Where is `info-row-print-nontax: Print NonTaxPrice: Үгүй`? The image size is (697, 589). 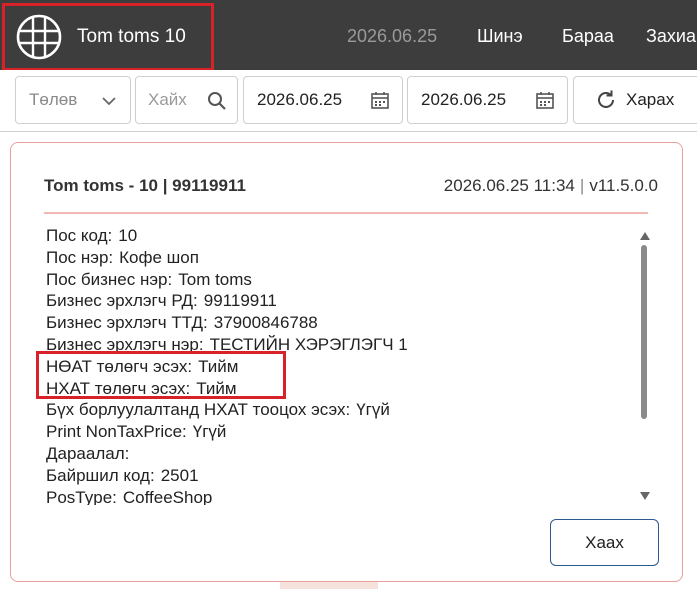 info-row-print-nontax: Print NonTaxPrice: Үгүй is located at coordinates (136, 432).